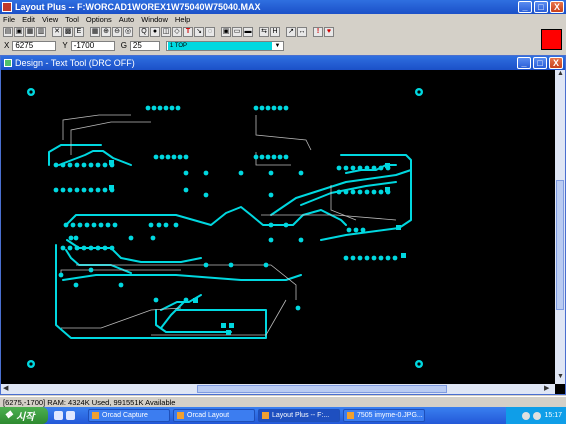 The width and height of the screenshot is (566, 424). I want to click on menu-auto: Auto, so click(126, 19).